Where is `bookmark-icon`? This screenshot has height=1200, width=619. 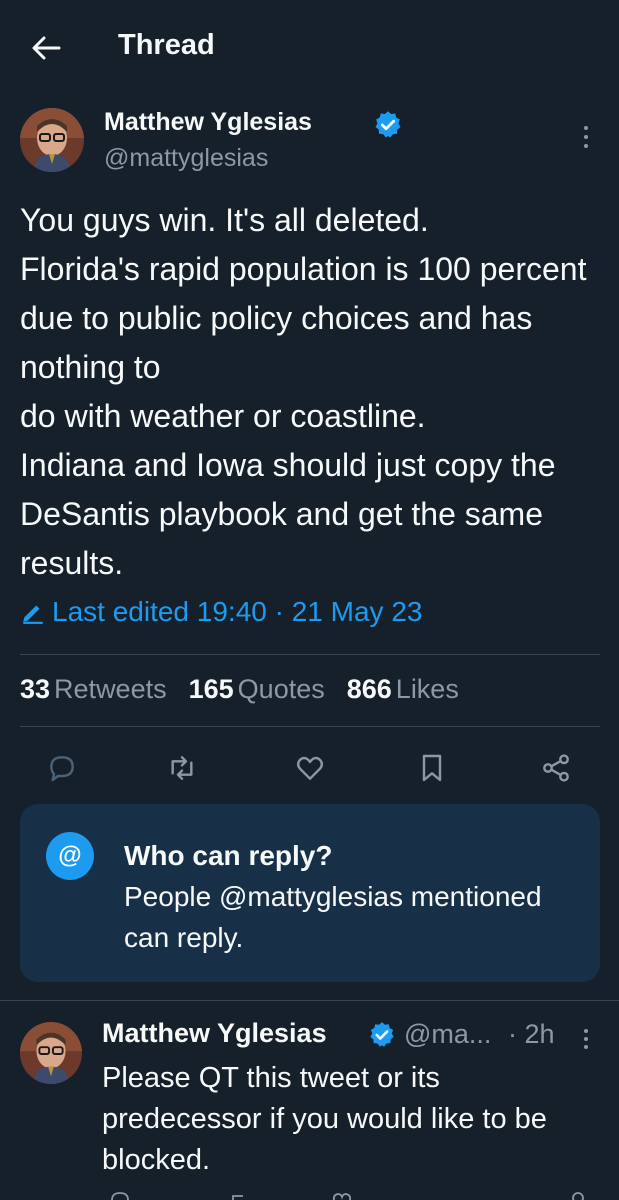 bookmark-icon is located at coordinates (432, 768).